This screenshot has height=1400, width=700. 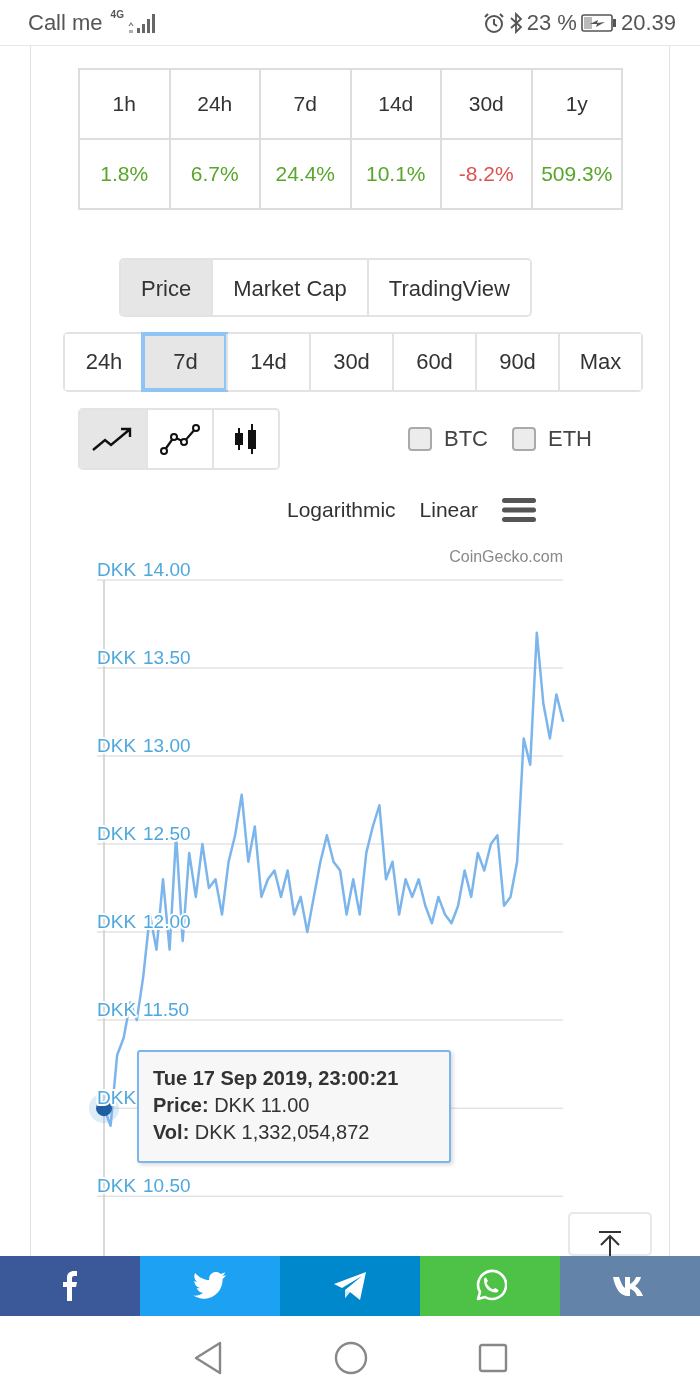 What do you see at coordinates (306, 105) in the screenshot?
I see `table-header-cell: 7d` at bounding box center [306, 105].